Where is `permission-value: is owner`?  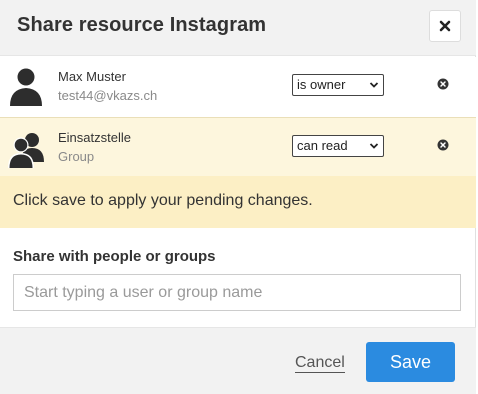
permission-value: is owner is located at coordinates (321, 84).